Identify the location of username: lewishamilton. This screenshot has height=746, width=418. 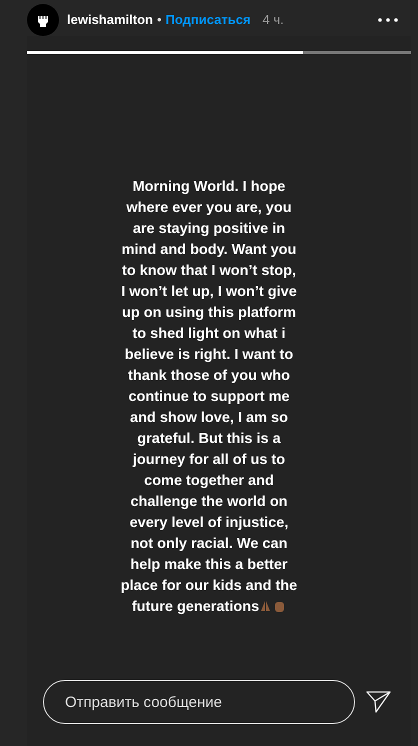
(110, 20).